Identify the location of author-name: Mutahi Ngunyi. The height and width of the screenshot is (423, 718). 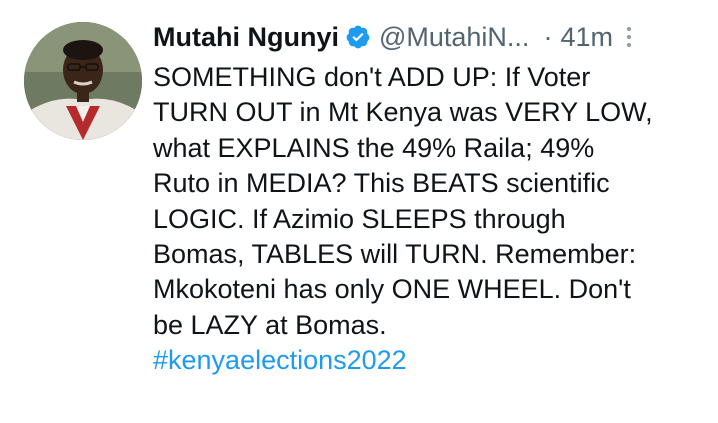
(246, 37).